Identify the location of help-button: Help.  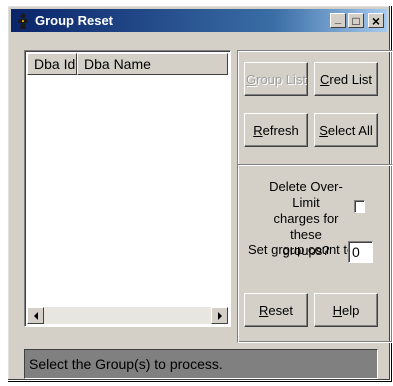
(346, 310).